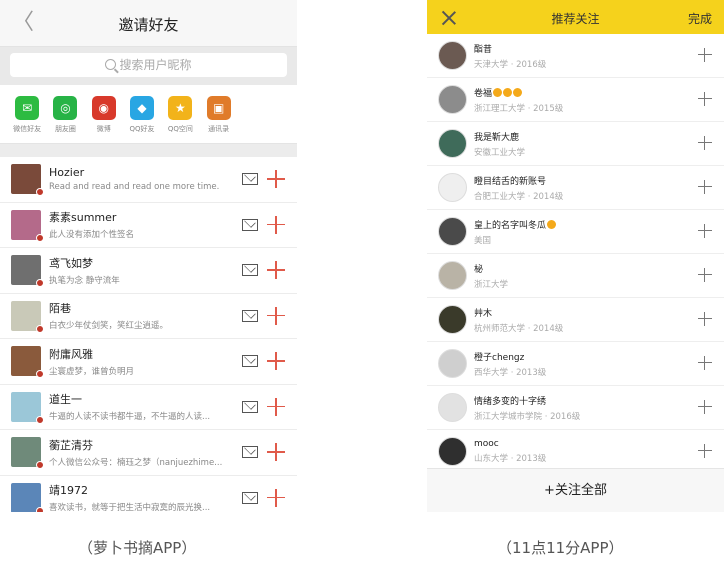 This screenshot has width=724, height=563. I want to click on list-item: 酯昔 天津大学 · 2016级, so click(575, 56).